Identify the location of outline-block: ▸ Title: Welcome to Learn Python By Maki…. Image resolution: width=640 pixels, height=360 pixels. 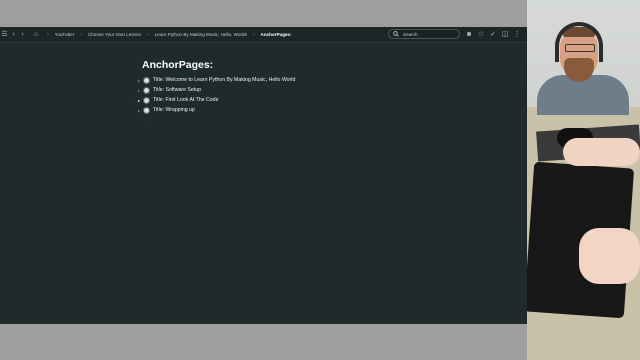
(212, 80).